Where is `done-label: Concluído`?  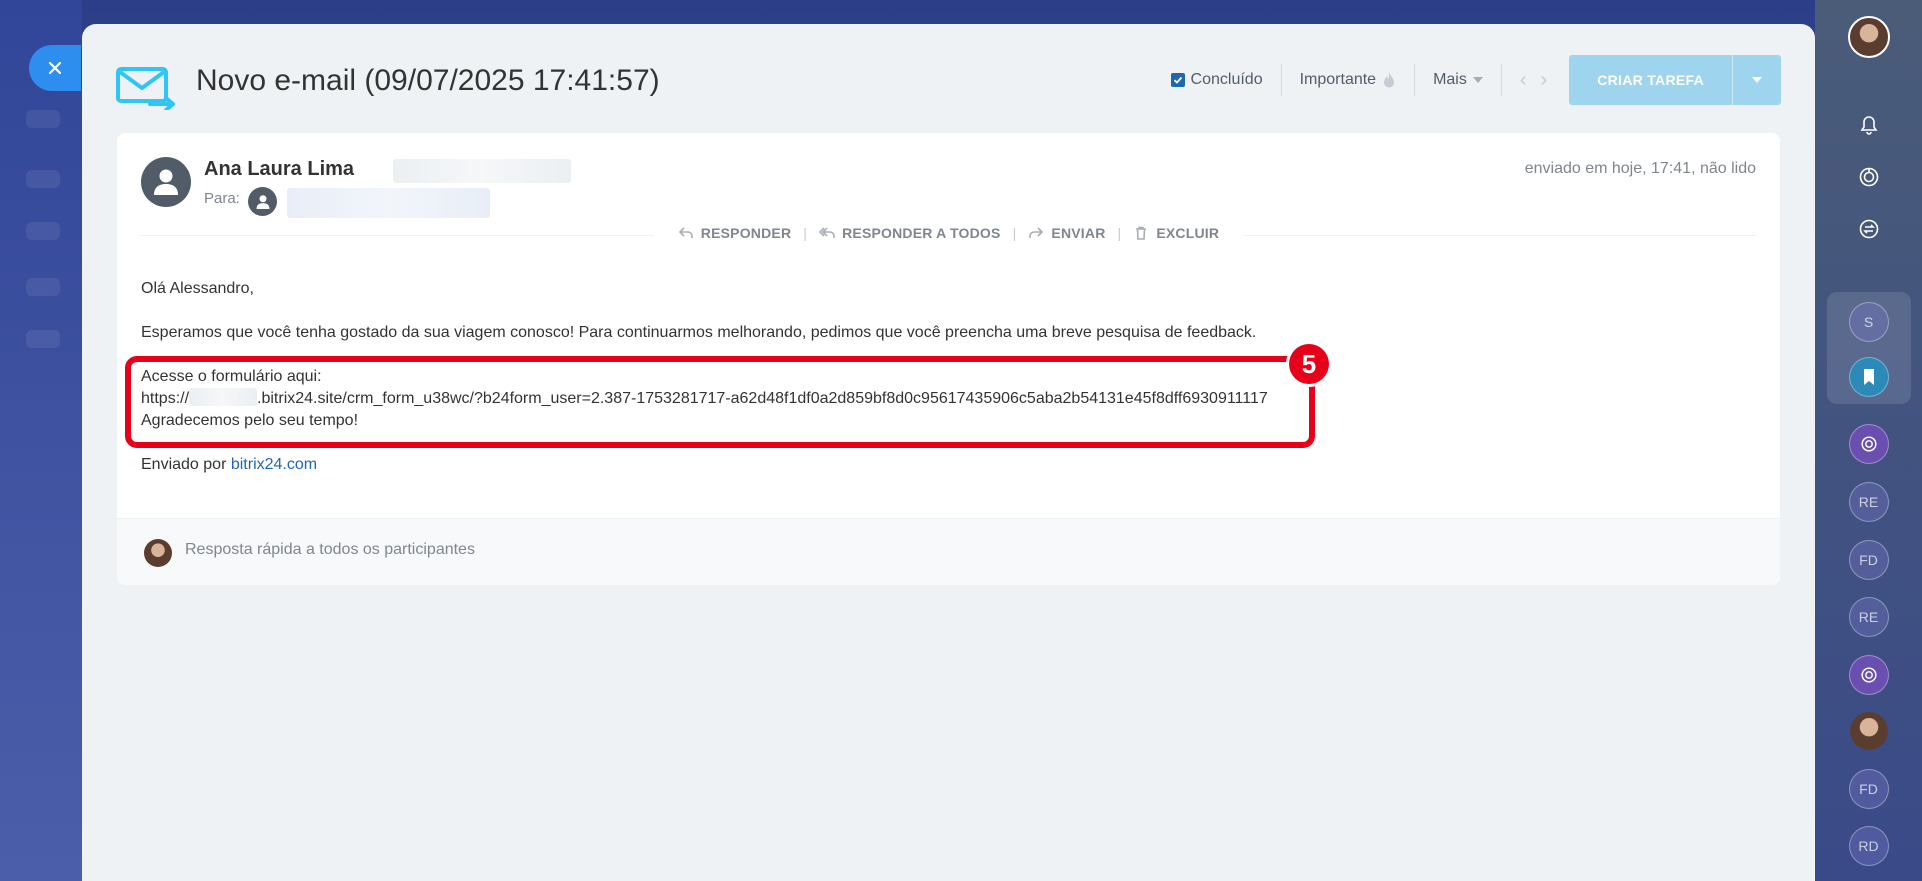 done-label: Concluído is located at coordinates (1226, 79).